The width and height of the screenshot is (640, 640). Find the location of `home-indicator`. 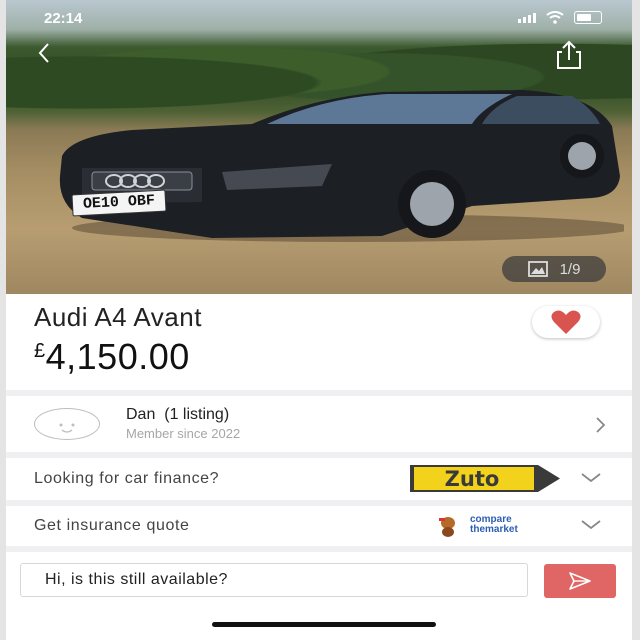

home-indicator is located at coordinates (324, 624).